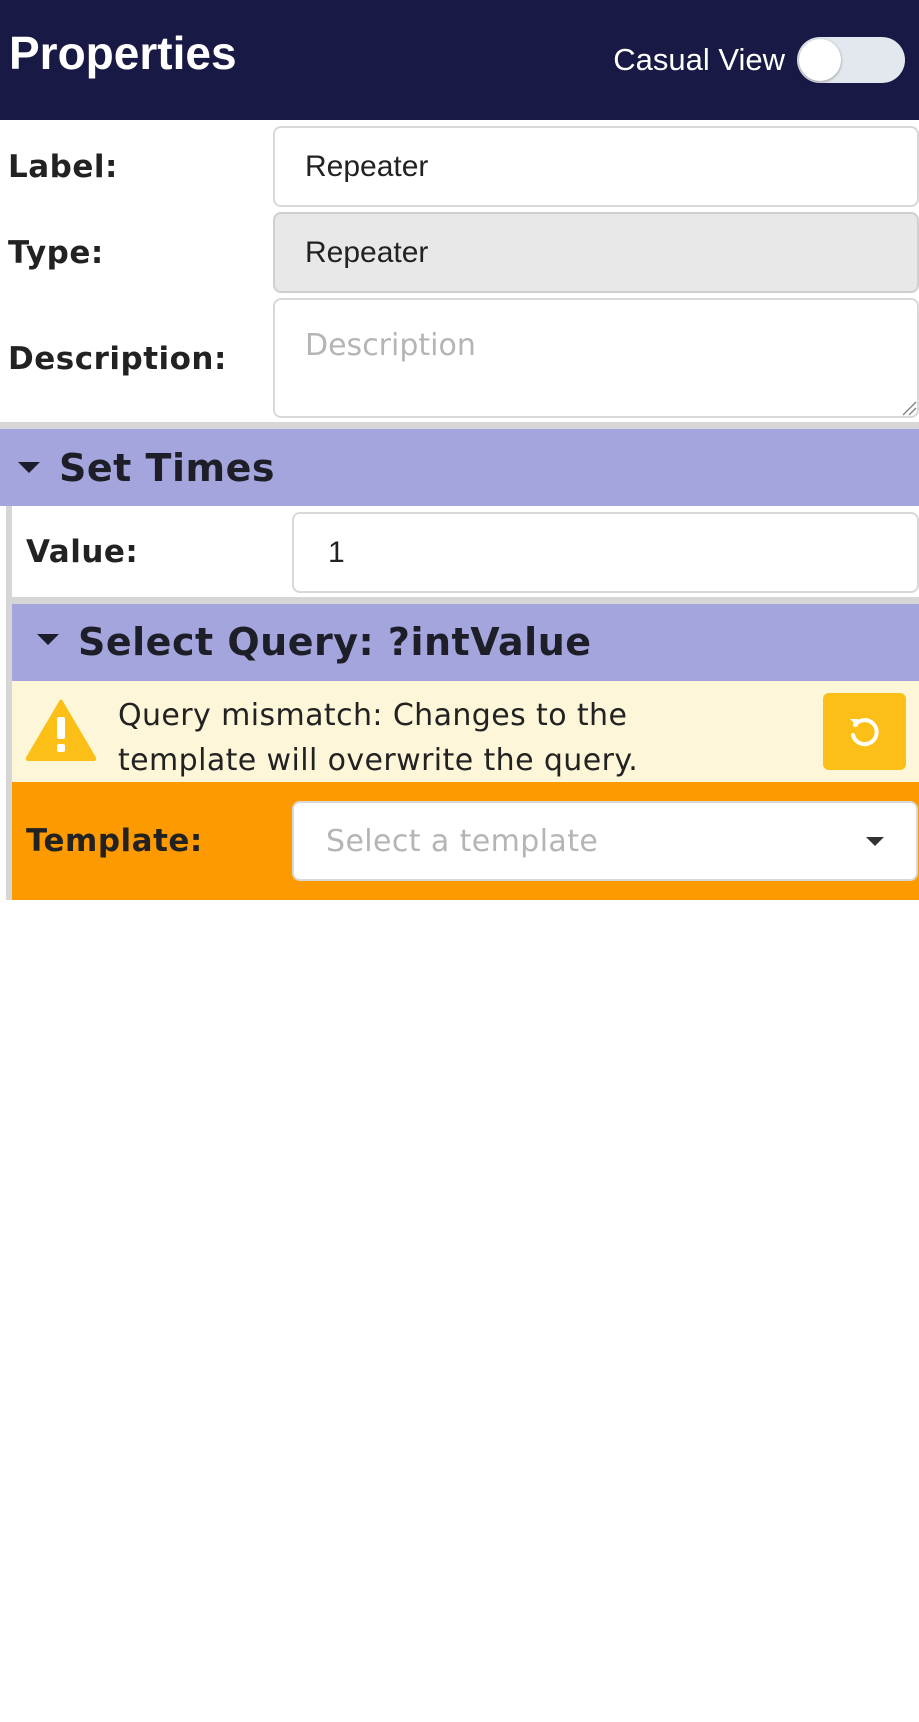 The height and width of the screenshot is (1722, 919). Describe the element at coordinates (56, 253) in the screenshot. I see `type-field-label: Type:` at that location.